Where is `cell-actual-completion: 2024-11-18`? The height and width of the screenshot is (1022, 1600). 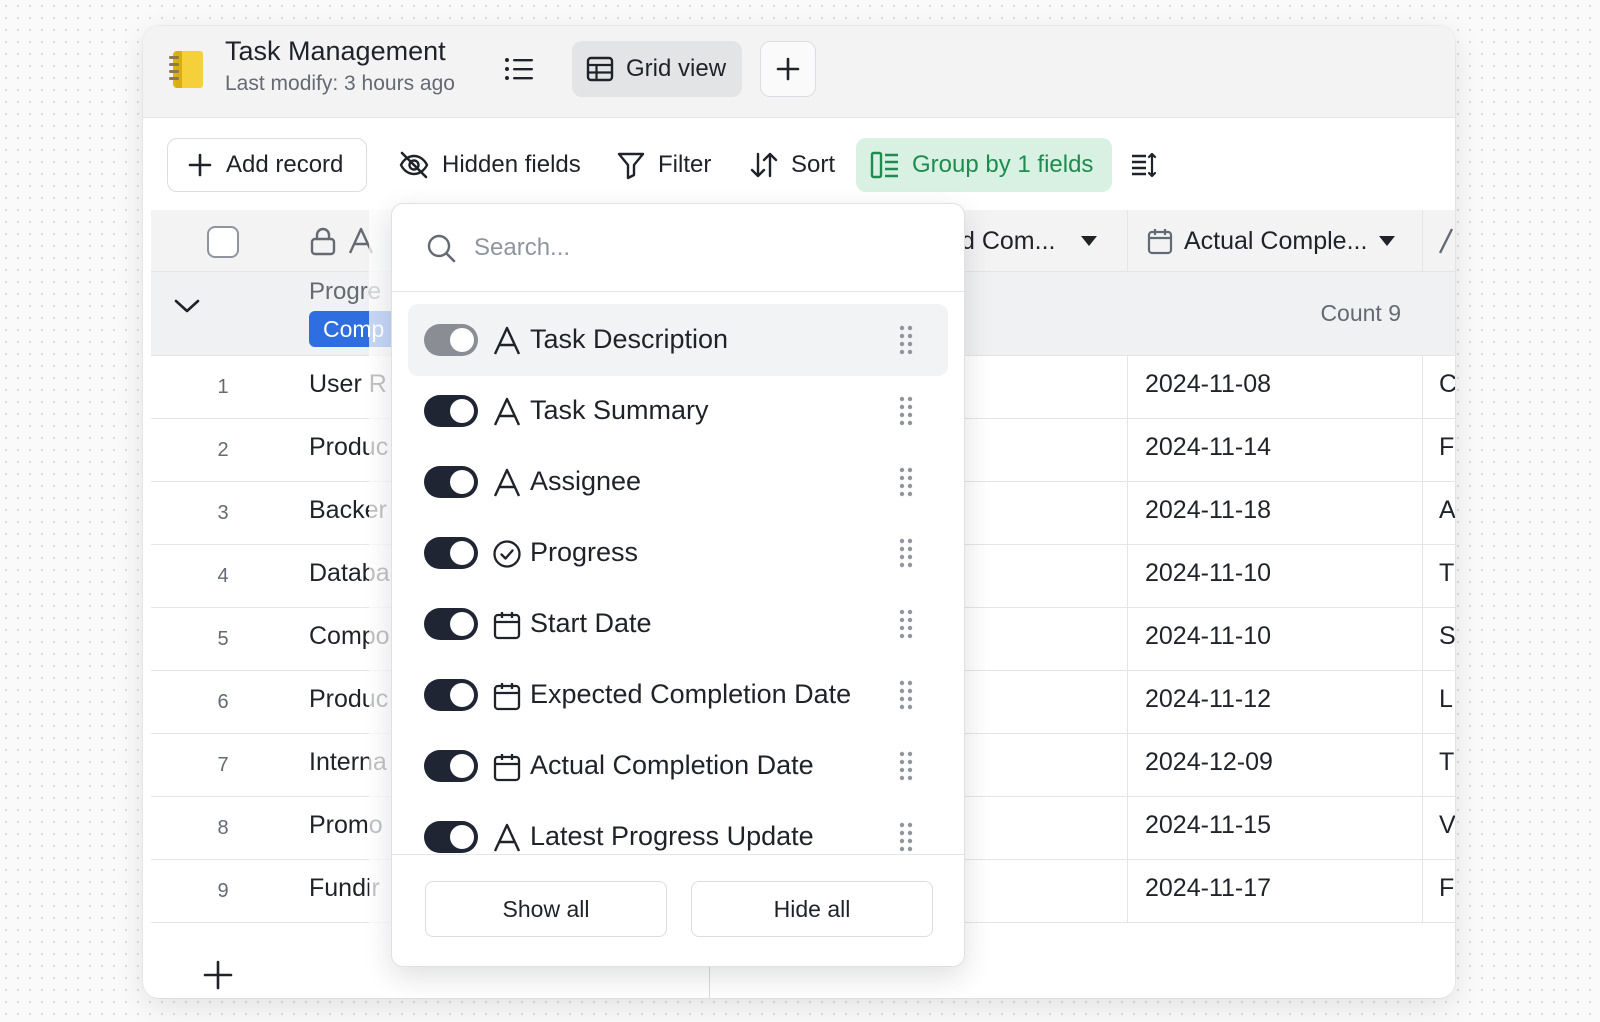 cell-actual-completion: 2024-11-18 is located at coordinates (1274, 513).